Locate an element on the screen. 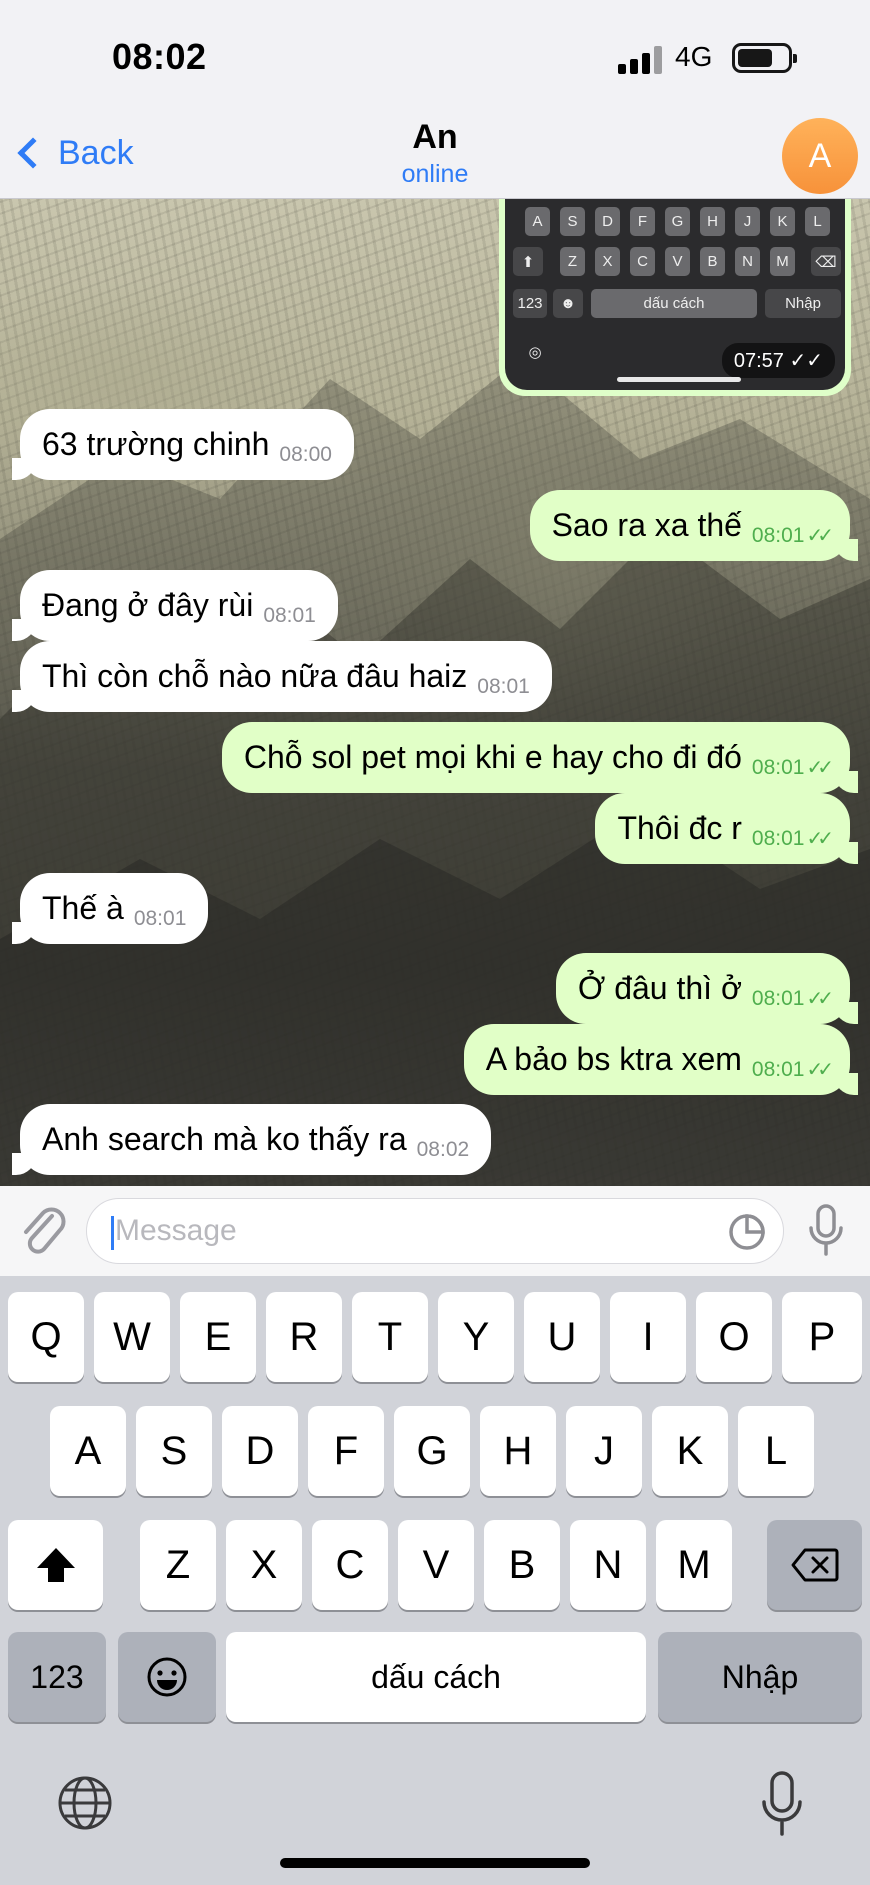 The image size is (870, 1885). microphone-icon is located at coordinates (826, 1230).